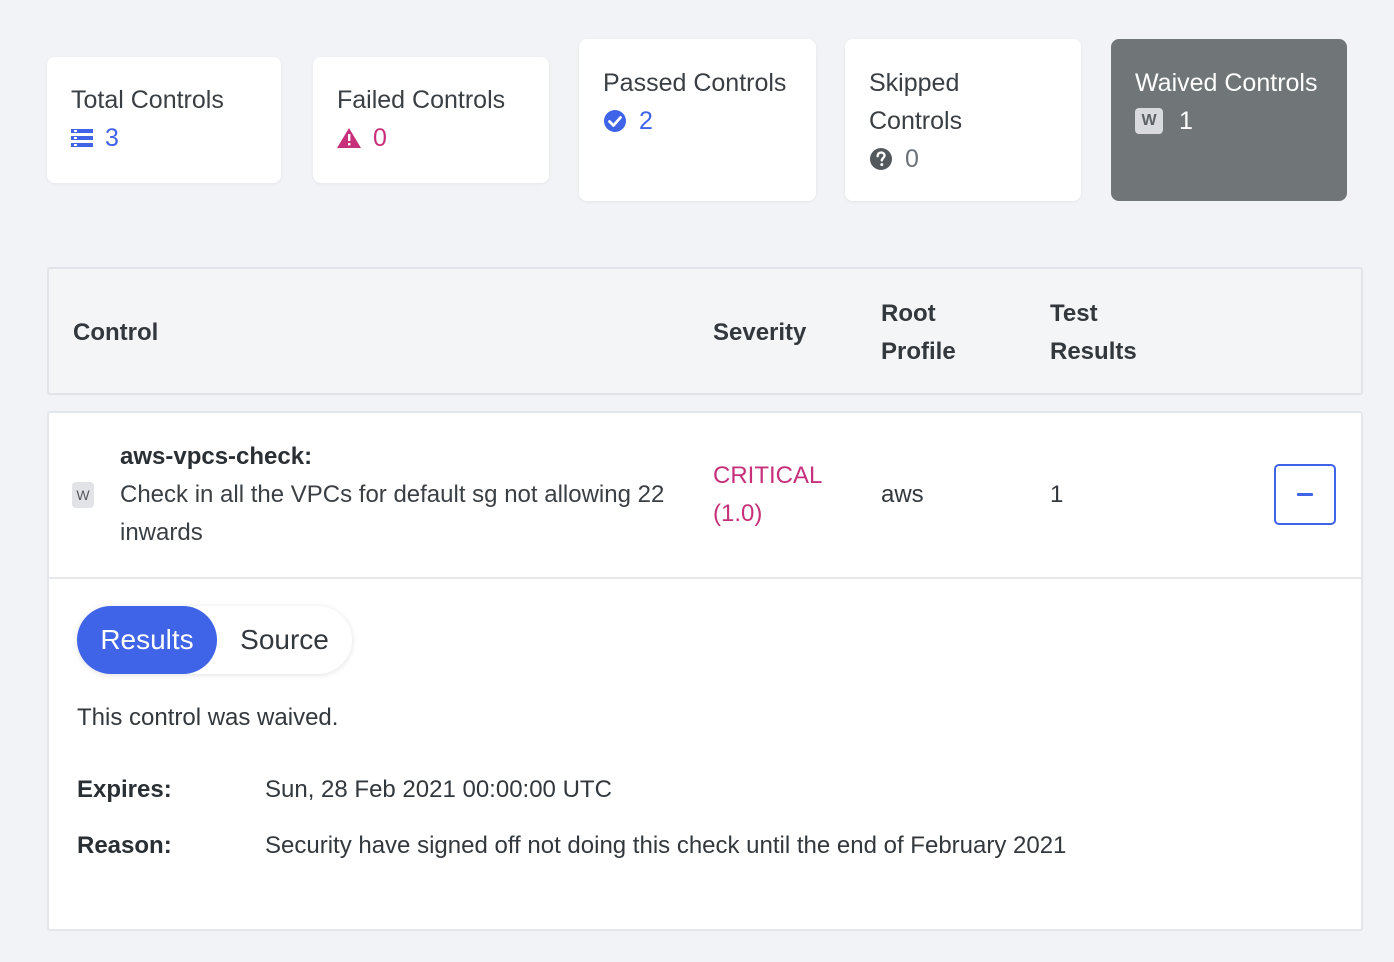 The width and height of the screenshot is (1394, 962). I want to click on row-divider, so click(705, 578).